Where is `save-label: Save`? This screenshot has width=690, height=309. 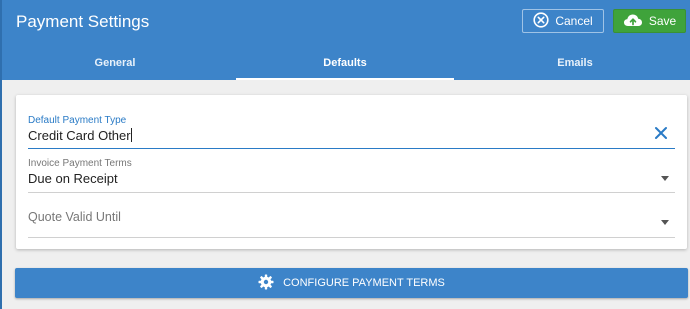
save-label: Save is located at coordinates (662, 21).